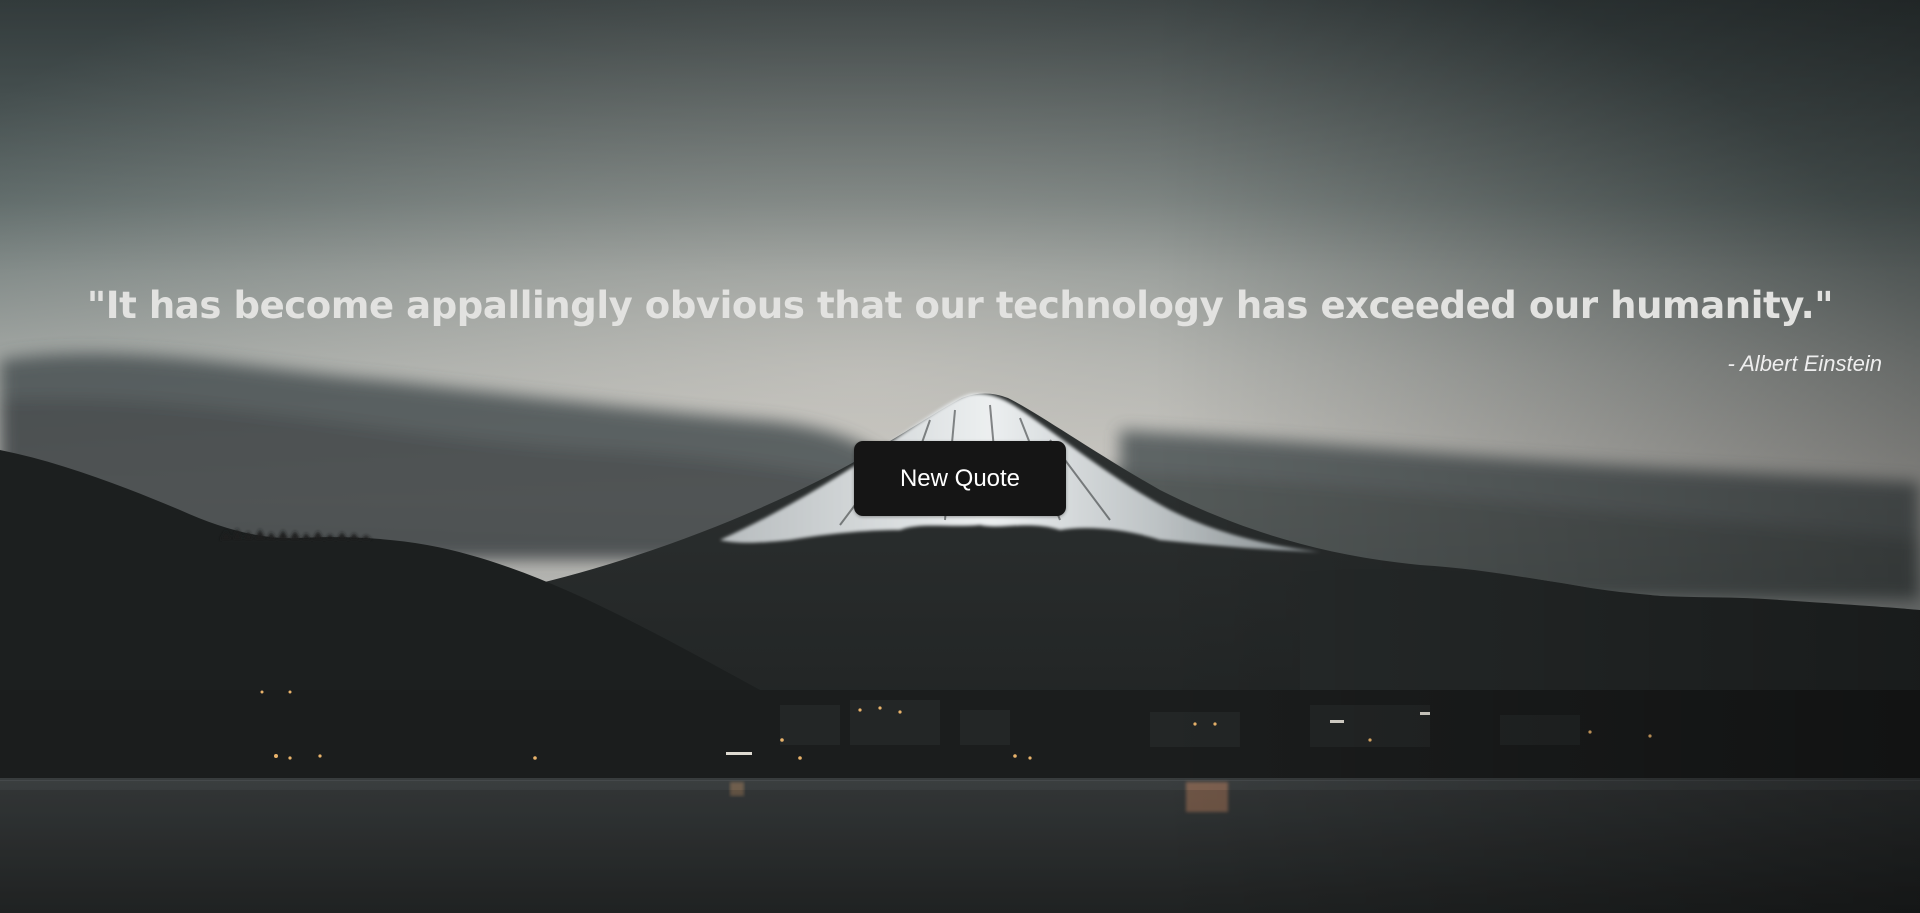 Image resolution: width=1920 pixels, height=913 pixels. Describe the element at coordinates (960, 478) in the screenshot. I see `new-quote-button: New Quote` at that location.